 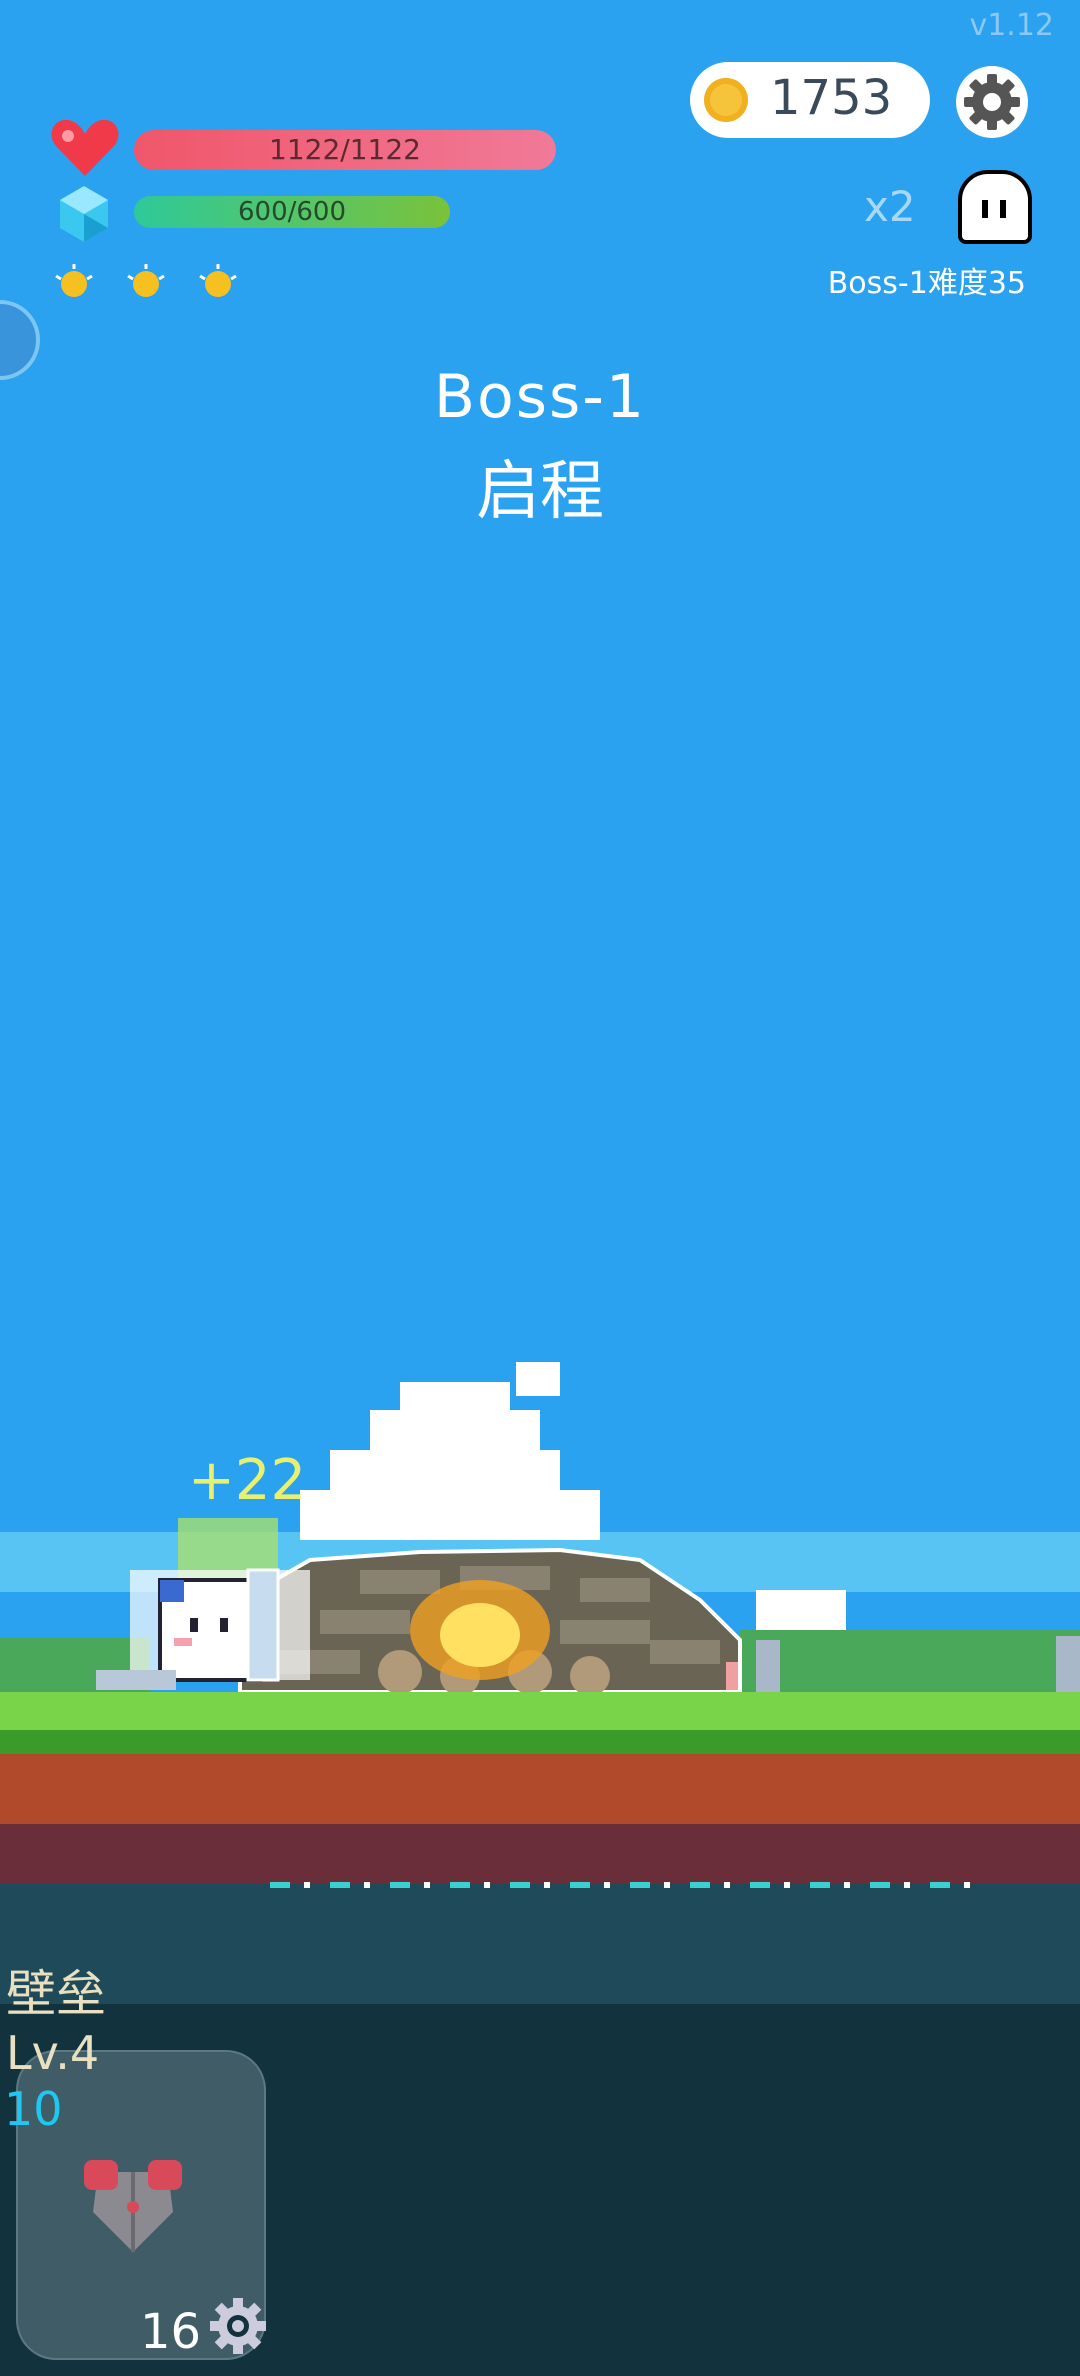 What do you see at coordinates (84, 214) in the screenshot?
I see `crystal-icon` at bounding box center [84, 214].